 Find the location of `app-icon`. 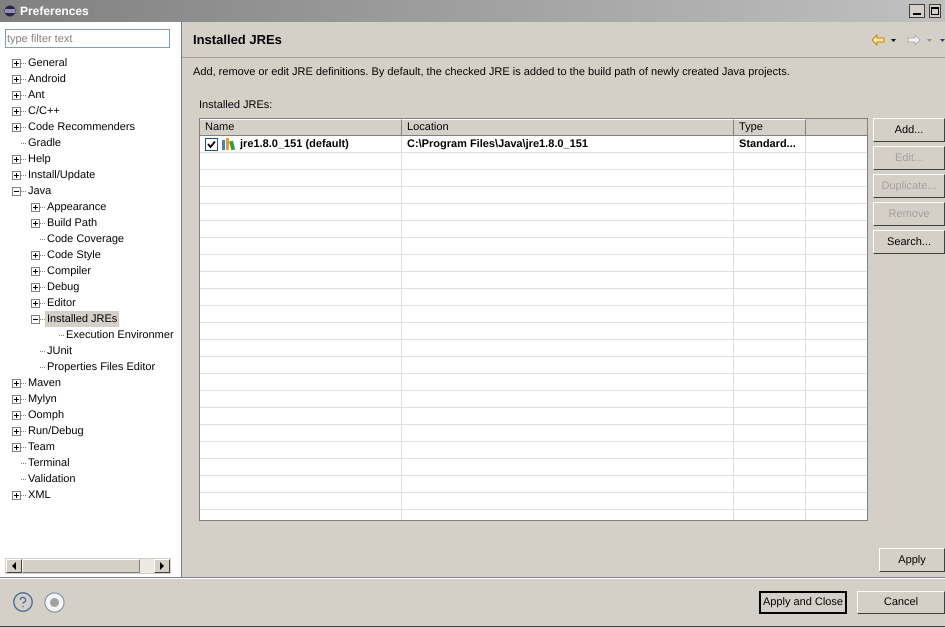

app-icon is located at coordinates (10, 11).